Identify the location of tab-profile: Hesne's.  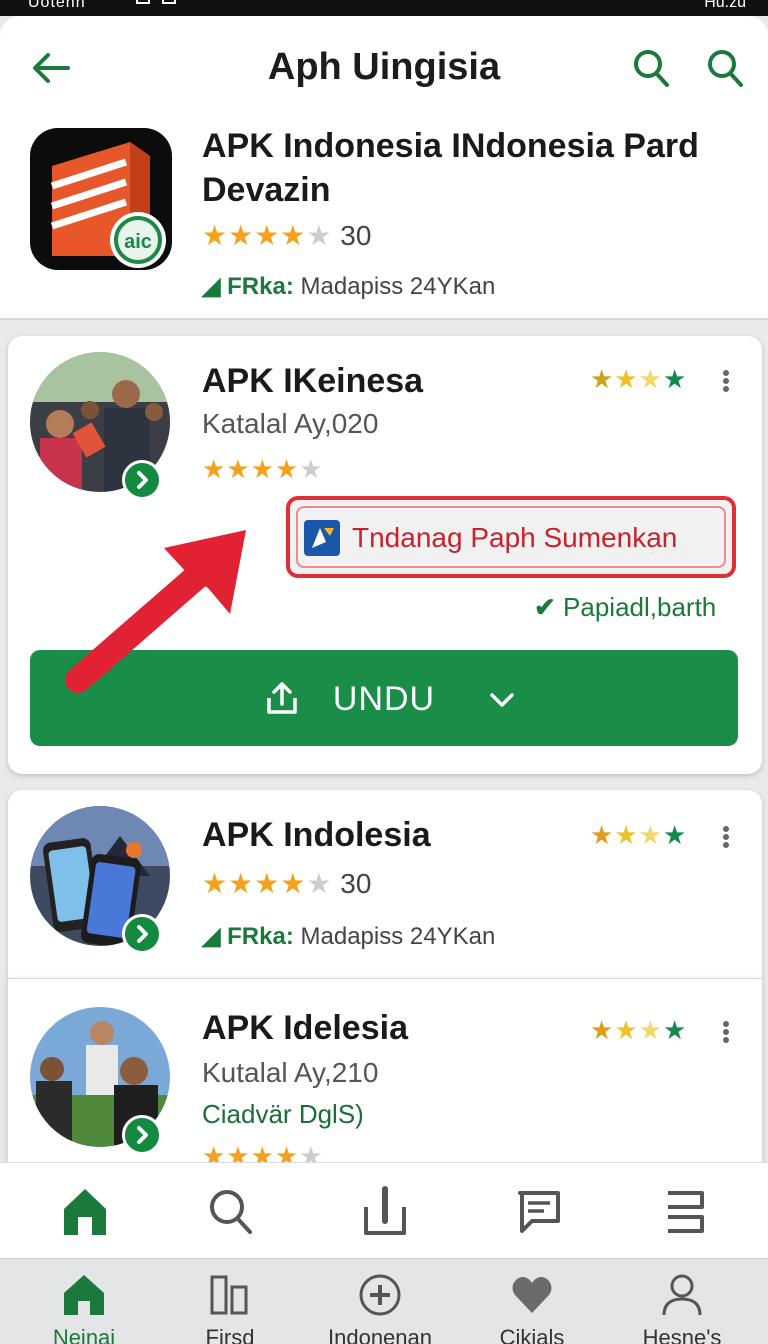
(682, 1301).